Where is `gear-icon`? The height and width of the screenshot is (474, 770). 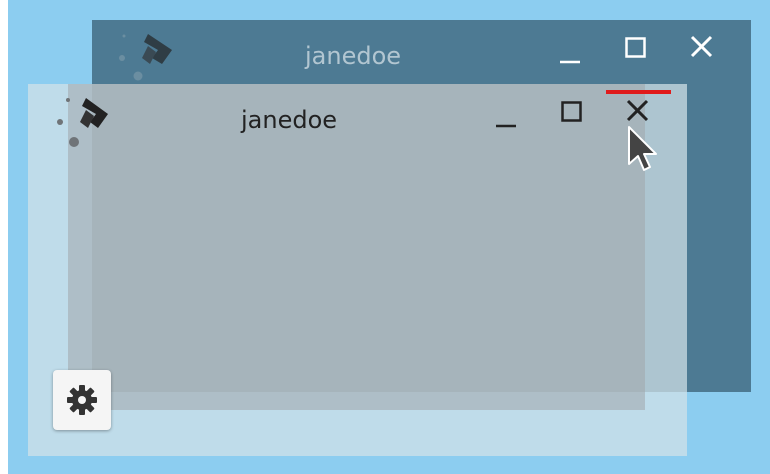 gear-icon is located at coordinates (82, 400).